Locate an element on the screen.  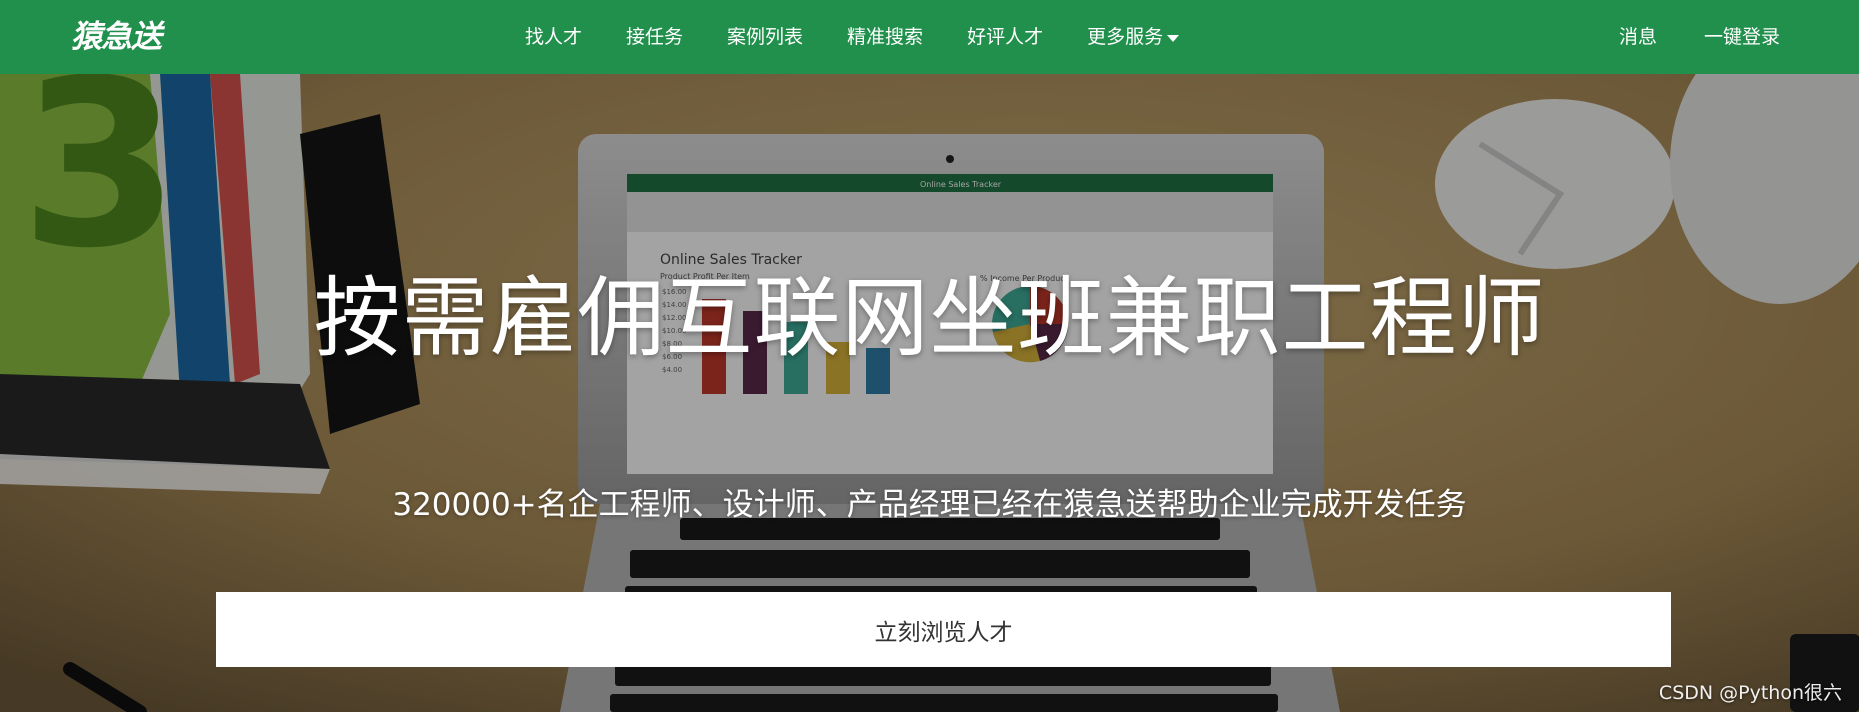
user-nav: 消息 一键登录 is located at coordinates (1676, 37).